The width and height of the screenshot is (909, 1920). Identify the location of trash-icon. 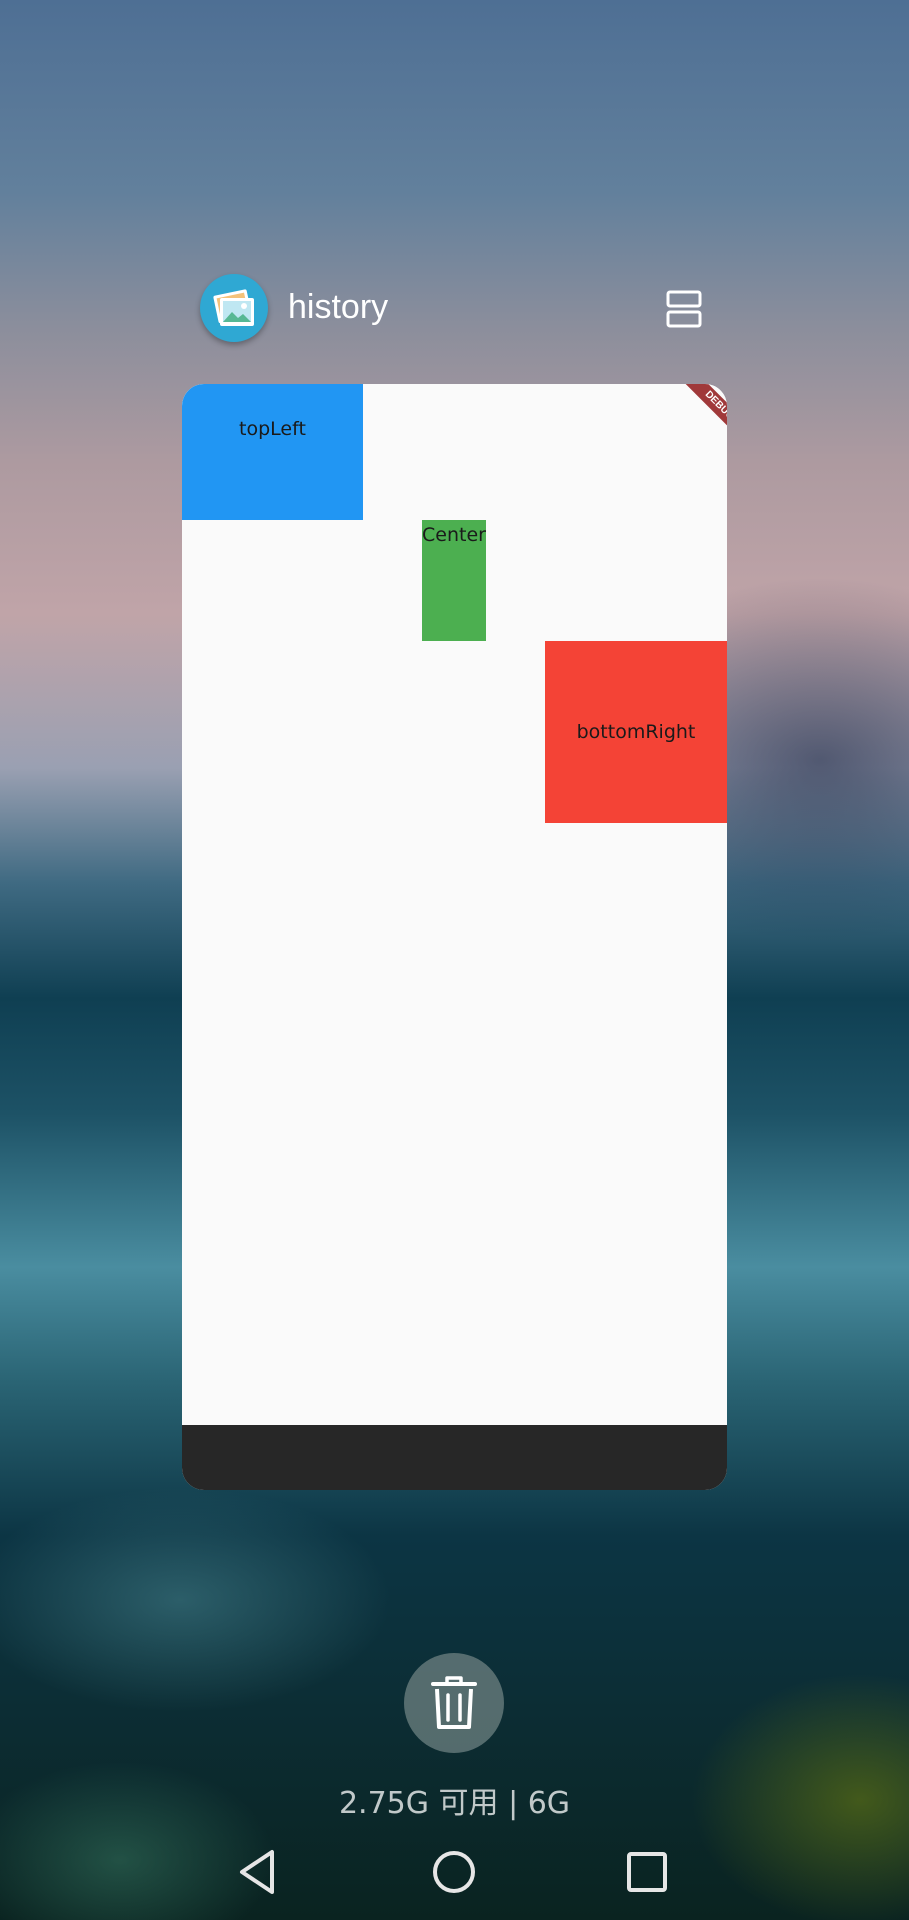
(454, 1702).